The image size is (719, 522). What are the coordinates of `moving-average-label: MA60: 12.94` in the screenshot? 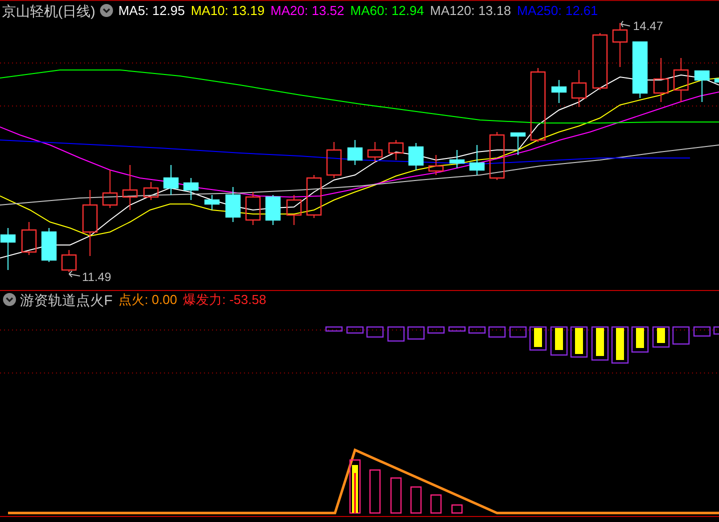 It's located at (387, 10).